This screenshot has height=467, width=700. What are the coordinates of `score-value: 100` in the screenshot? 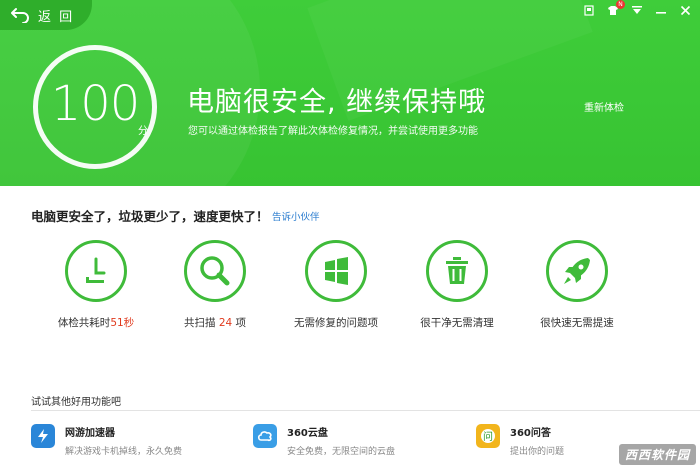 It's located at (95, 104).